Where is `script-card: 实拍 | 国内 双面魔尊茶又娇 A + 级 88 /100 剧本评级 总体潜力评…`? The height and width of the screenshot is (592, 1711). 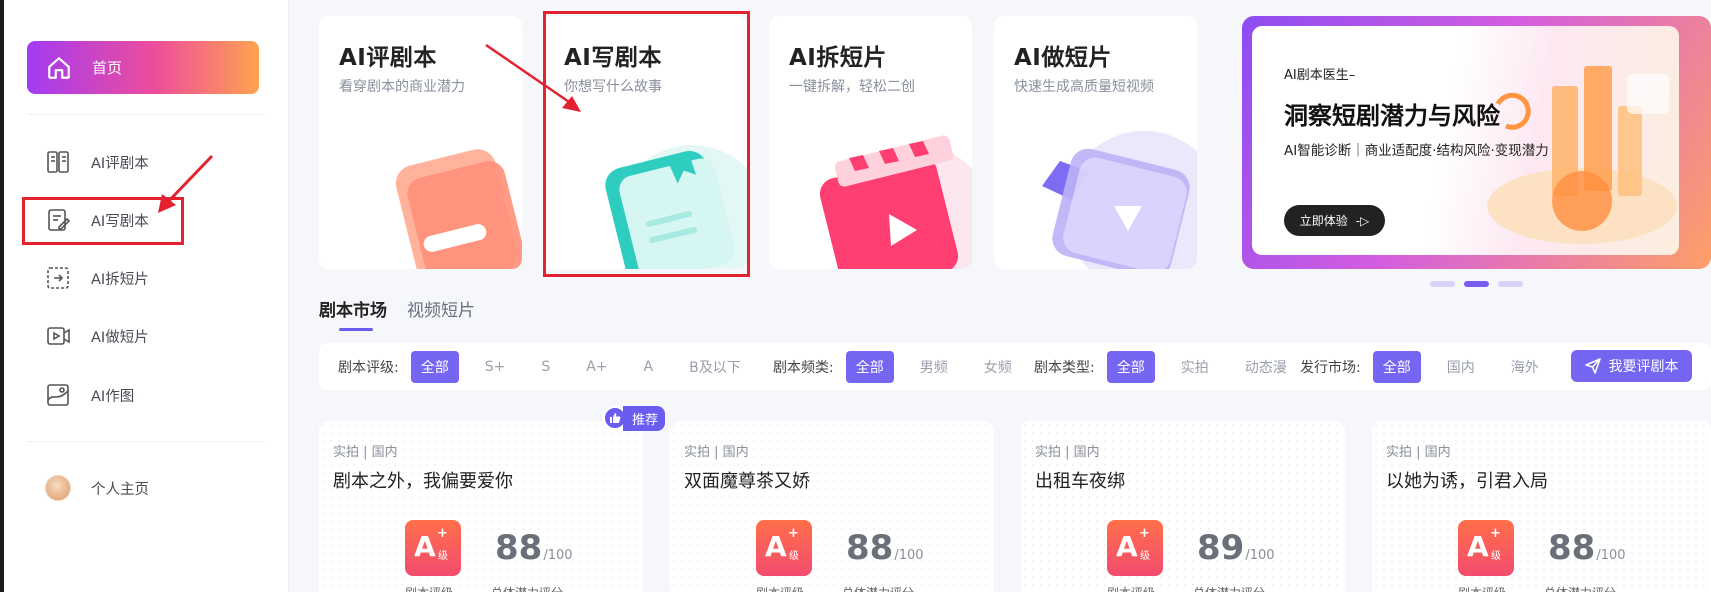 script-card: 实拍 | 国内 双面魔尊茶又娇 A + 级 88 /100 剧本评级 总体潜力评… is located at coordinates (832, 506).